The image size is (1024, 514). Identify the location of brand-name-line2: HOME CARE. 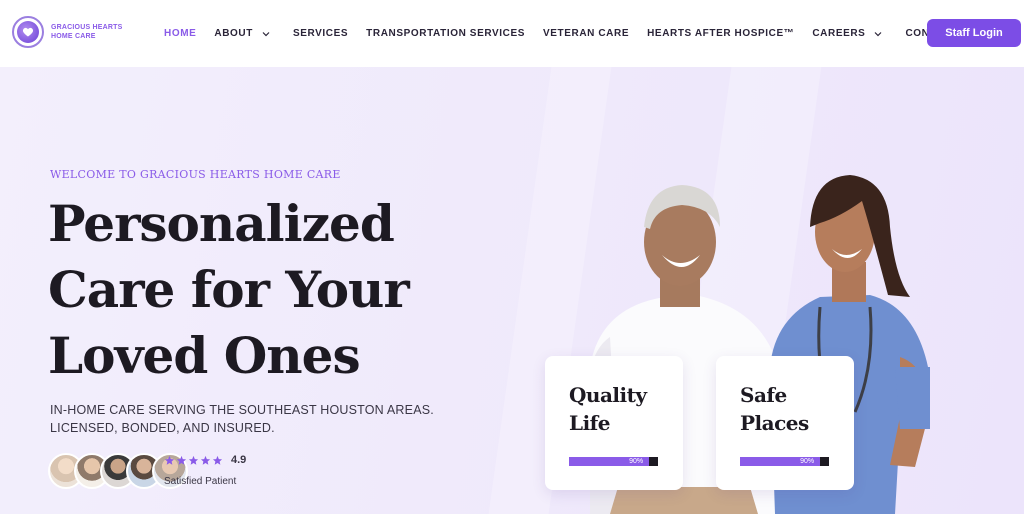
(73, 36).